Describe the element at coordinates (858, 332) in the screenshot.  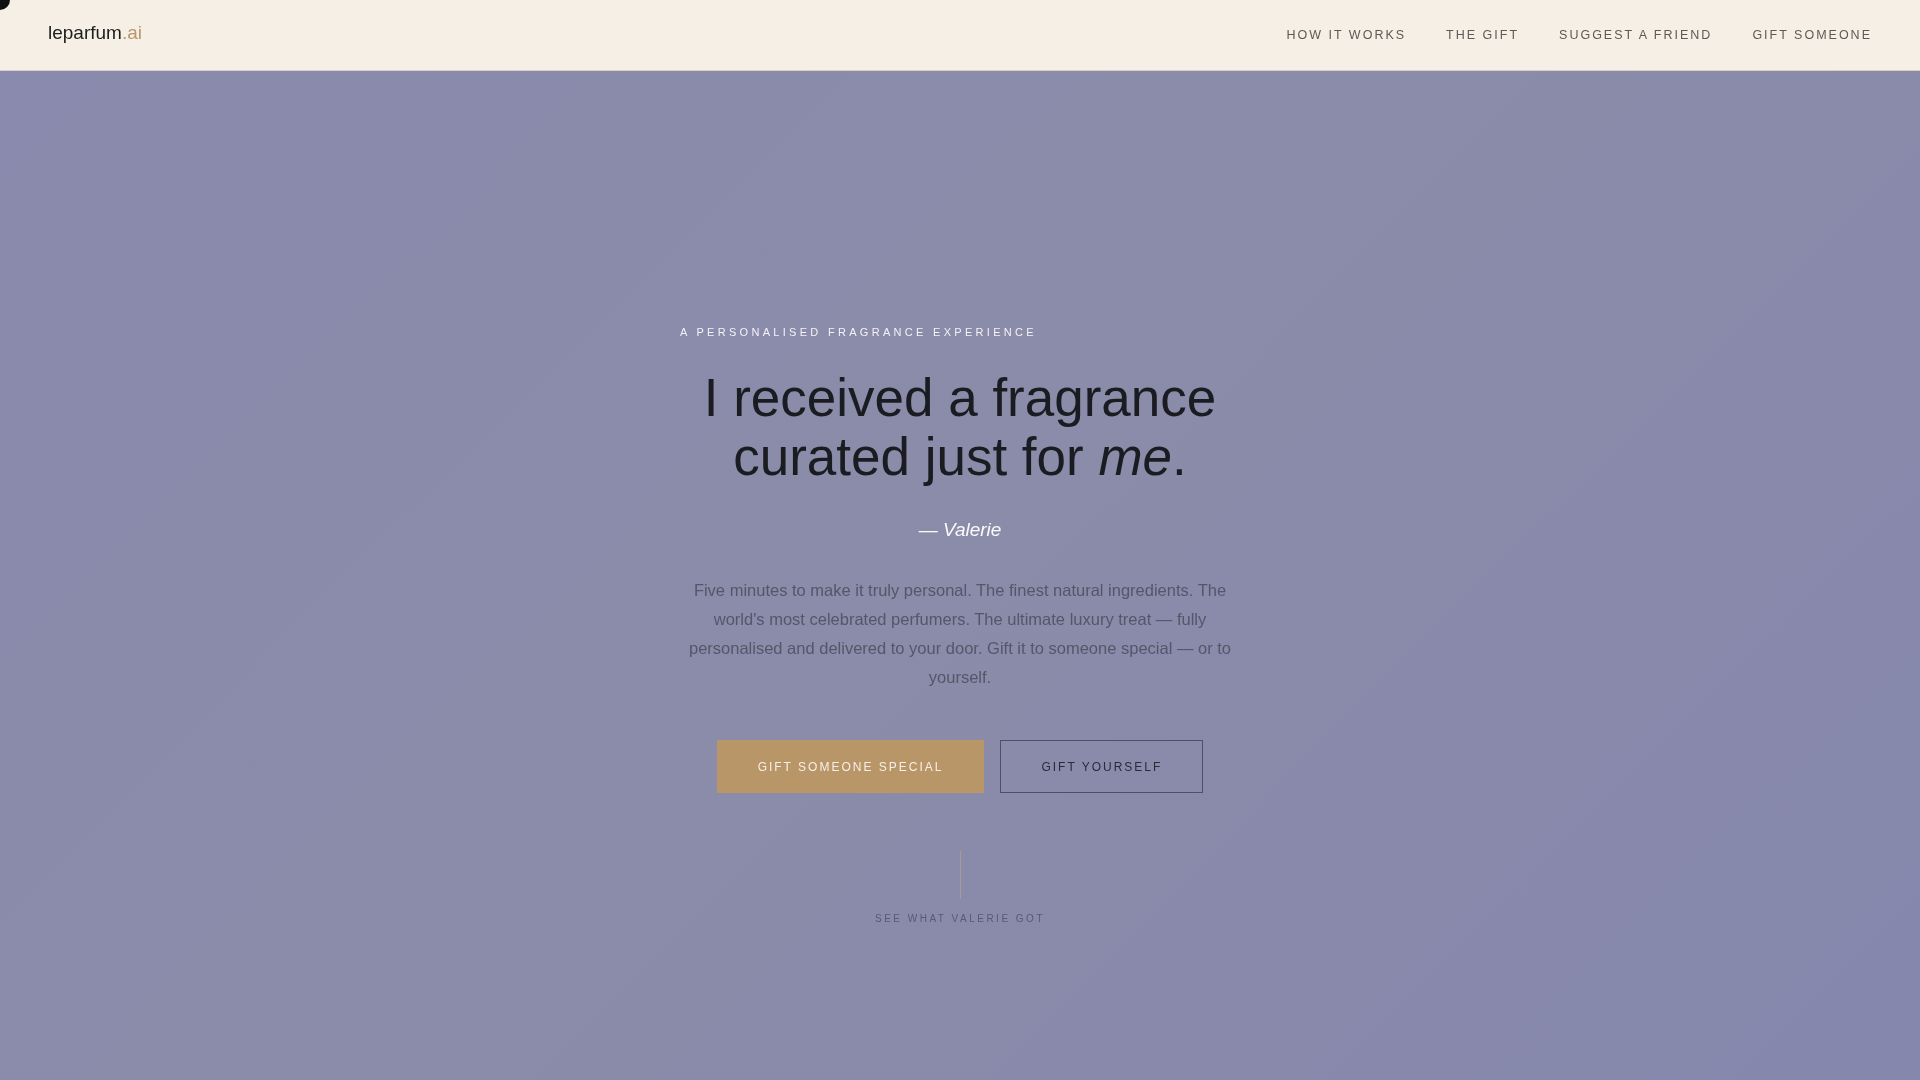
I see `eyebrow-text: A PERSONALISED FRAGRANCE EXPERIENCE` at that location.